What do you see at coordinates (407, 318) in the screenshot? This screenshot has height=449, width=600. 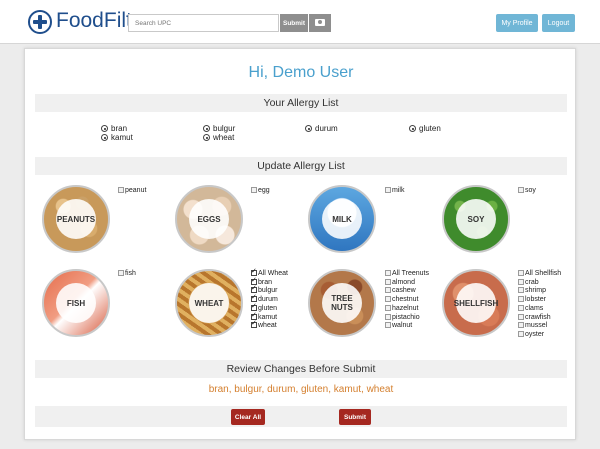 I see `option-pistachio: pistachio` at bounding box center [407, 318].